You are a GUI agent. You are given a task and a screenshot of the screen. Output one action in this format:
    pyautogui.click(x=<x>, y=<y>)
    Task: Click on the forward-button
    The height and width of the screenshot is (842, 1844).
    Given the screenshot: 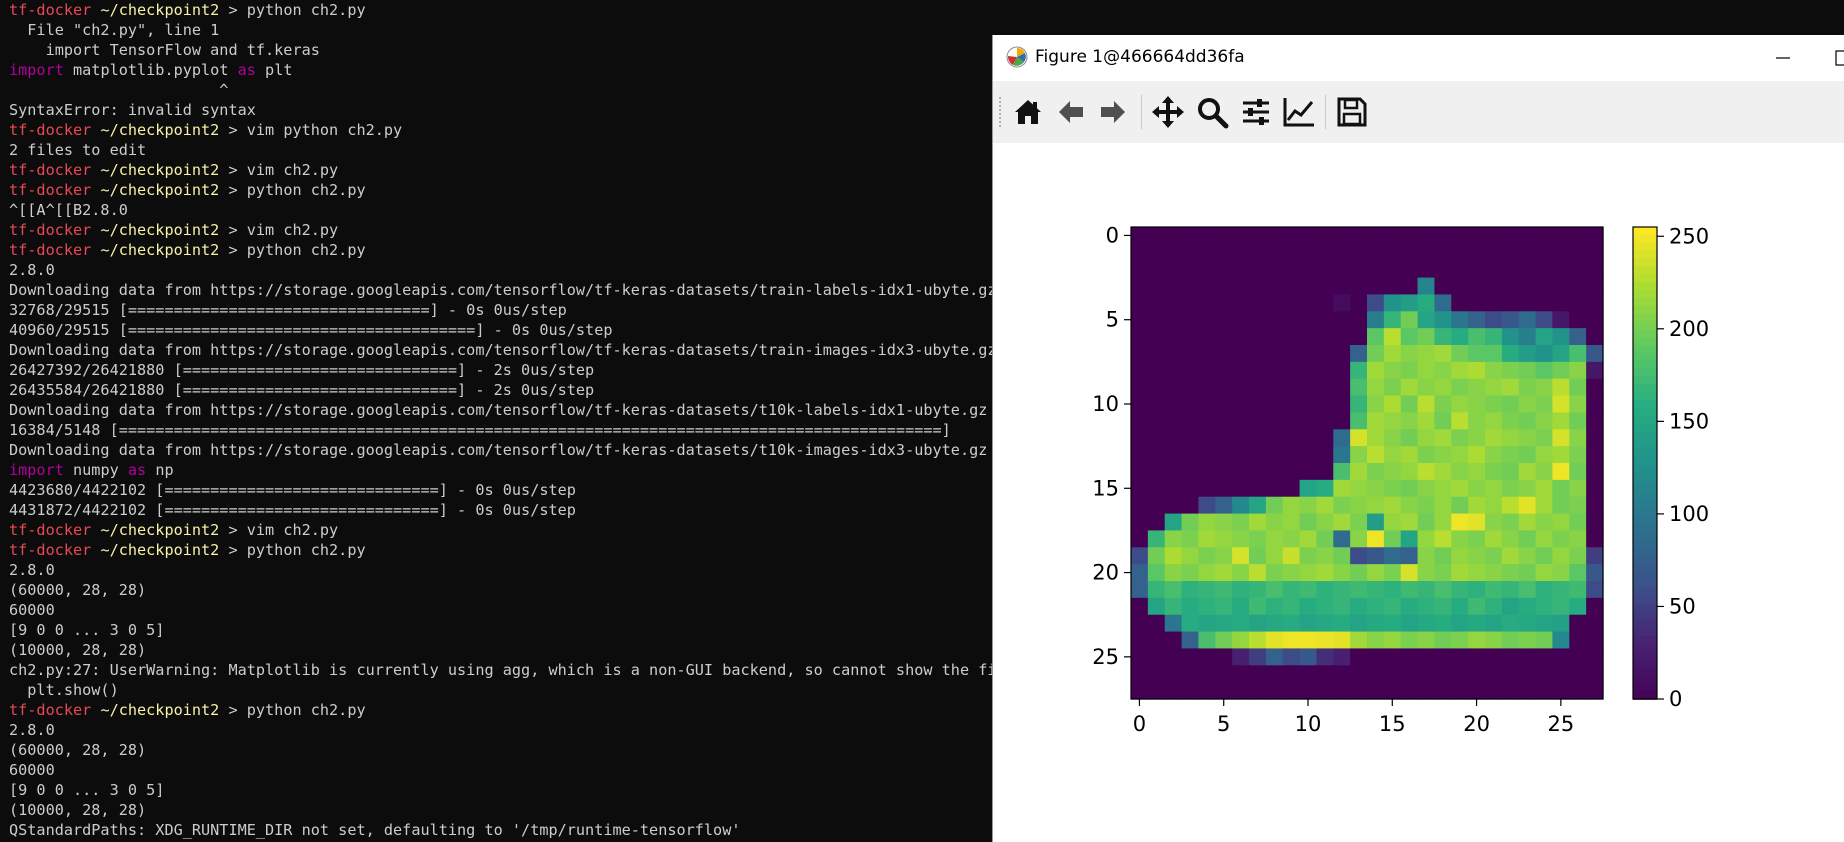 What is the action you would take?
    pyautogui.click(x=1113, y=112)
    